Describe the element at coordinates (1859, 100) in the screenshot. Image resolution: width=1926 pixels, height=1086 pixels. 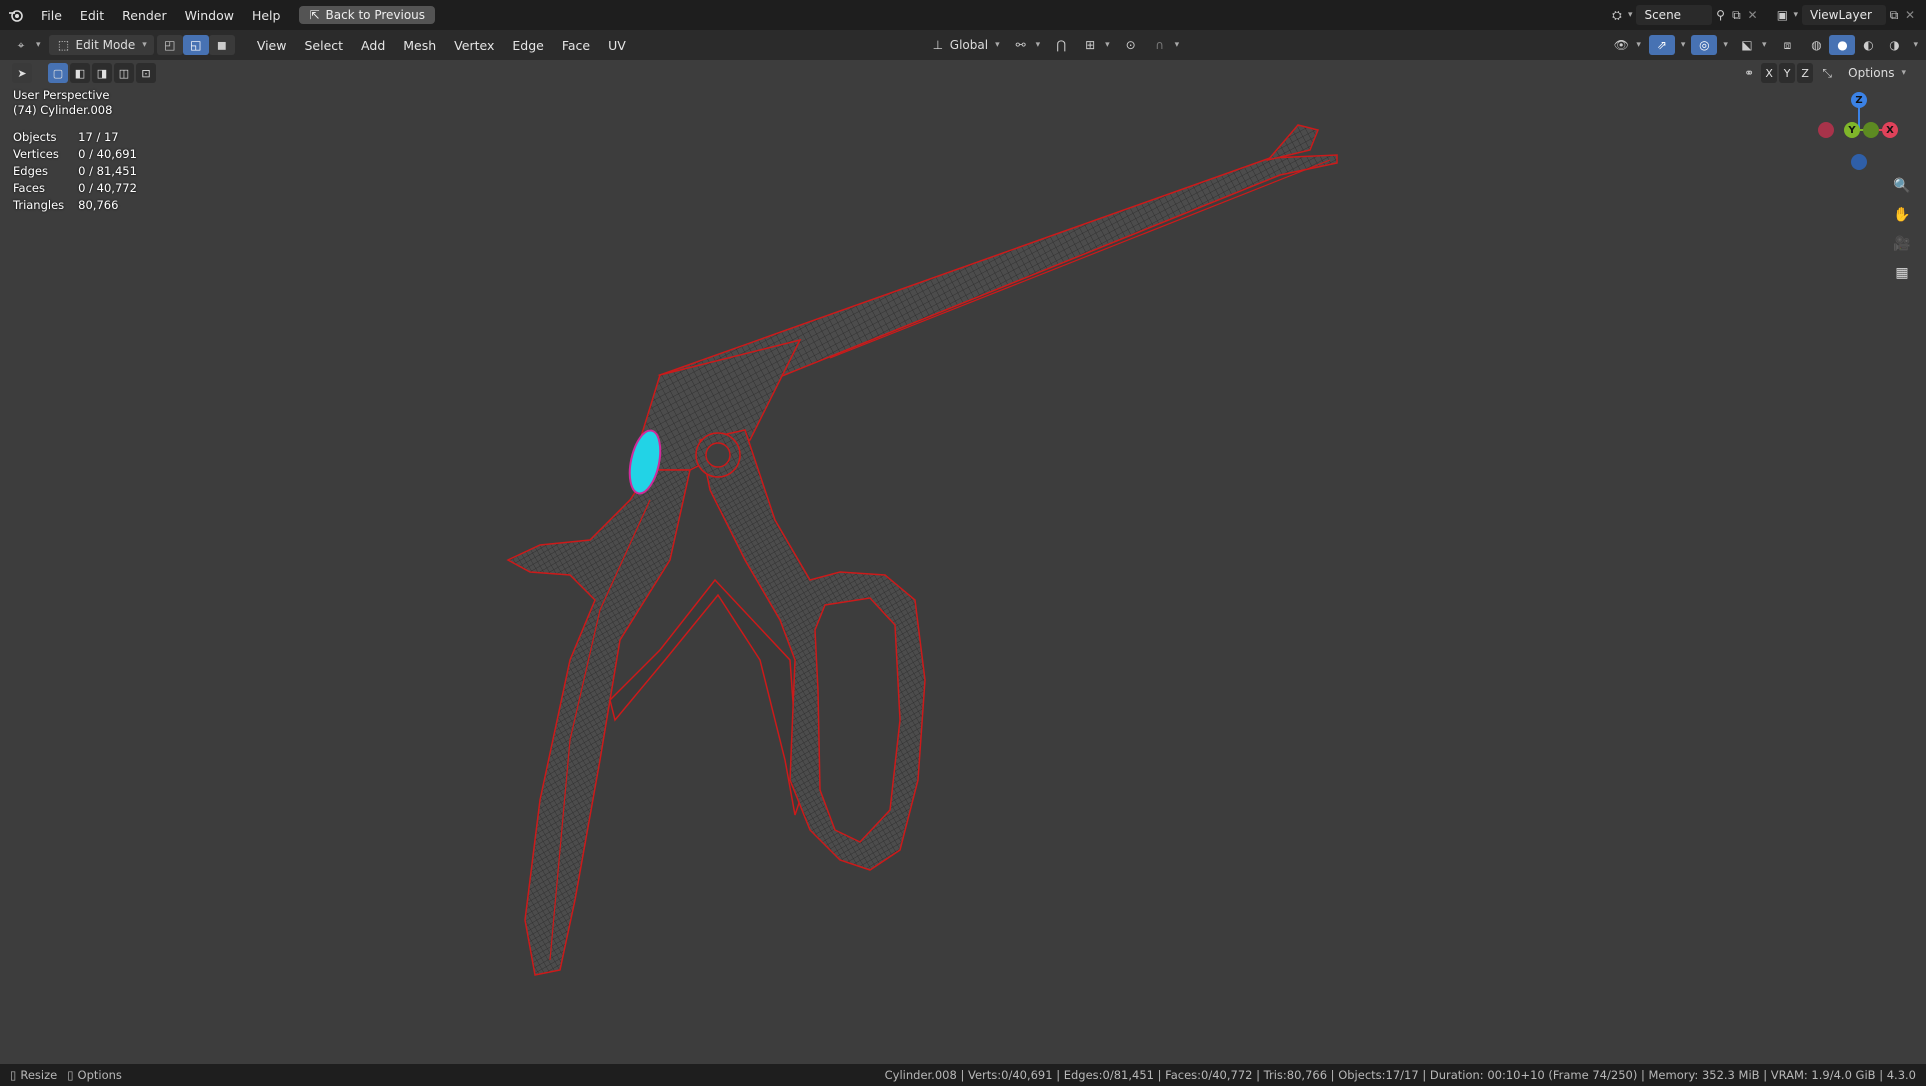
I see `gizmo-z-axis: Z` at that location.